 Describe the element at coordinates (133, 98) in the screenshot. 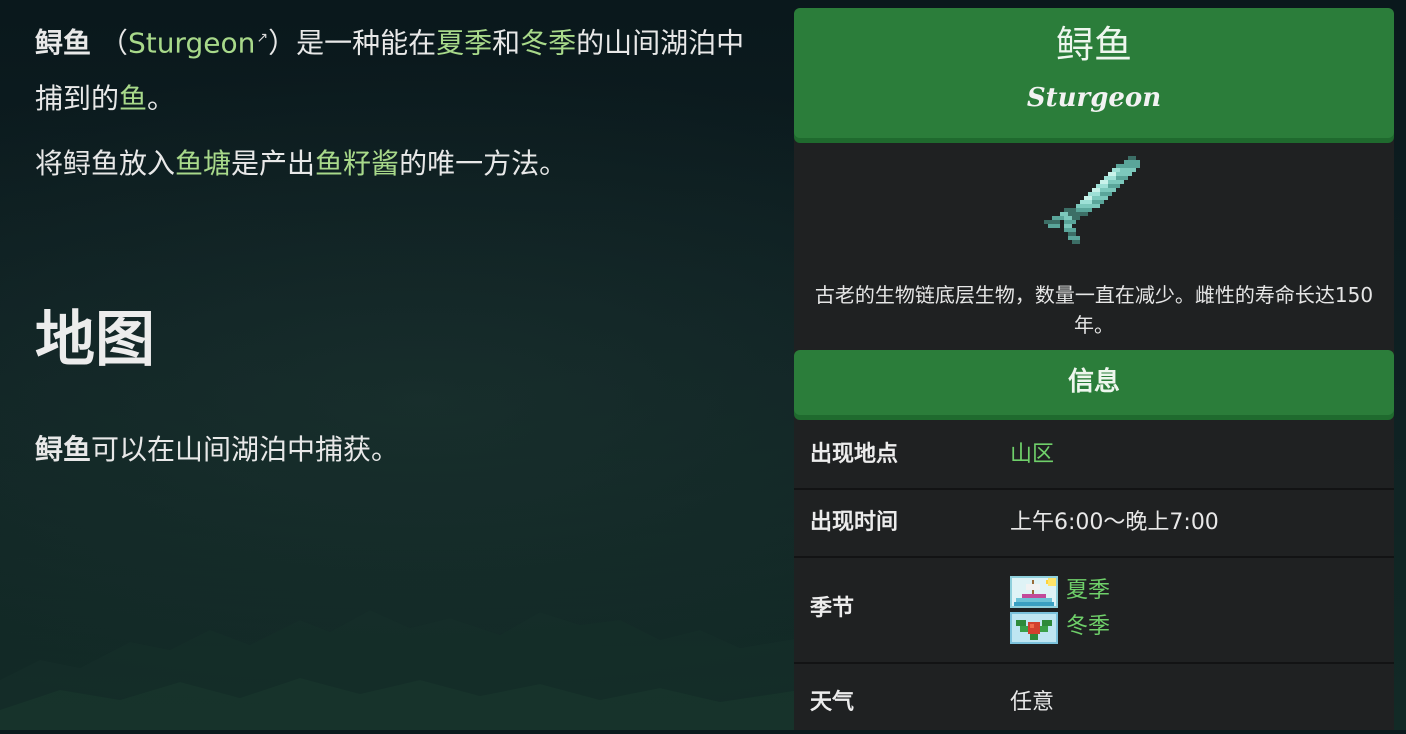

I see `fish-link: 鱼` at that location.